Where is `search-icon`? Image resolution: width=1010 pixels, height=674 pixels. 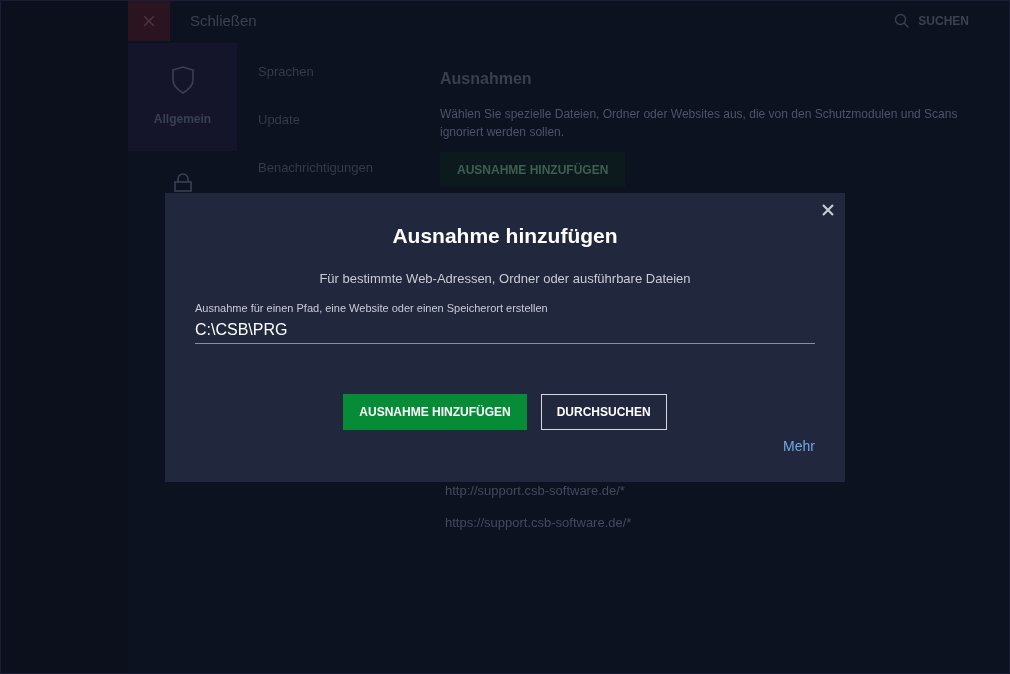 search-icon is located at coordinates (902, 21).